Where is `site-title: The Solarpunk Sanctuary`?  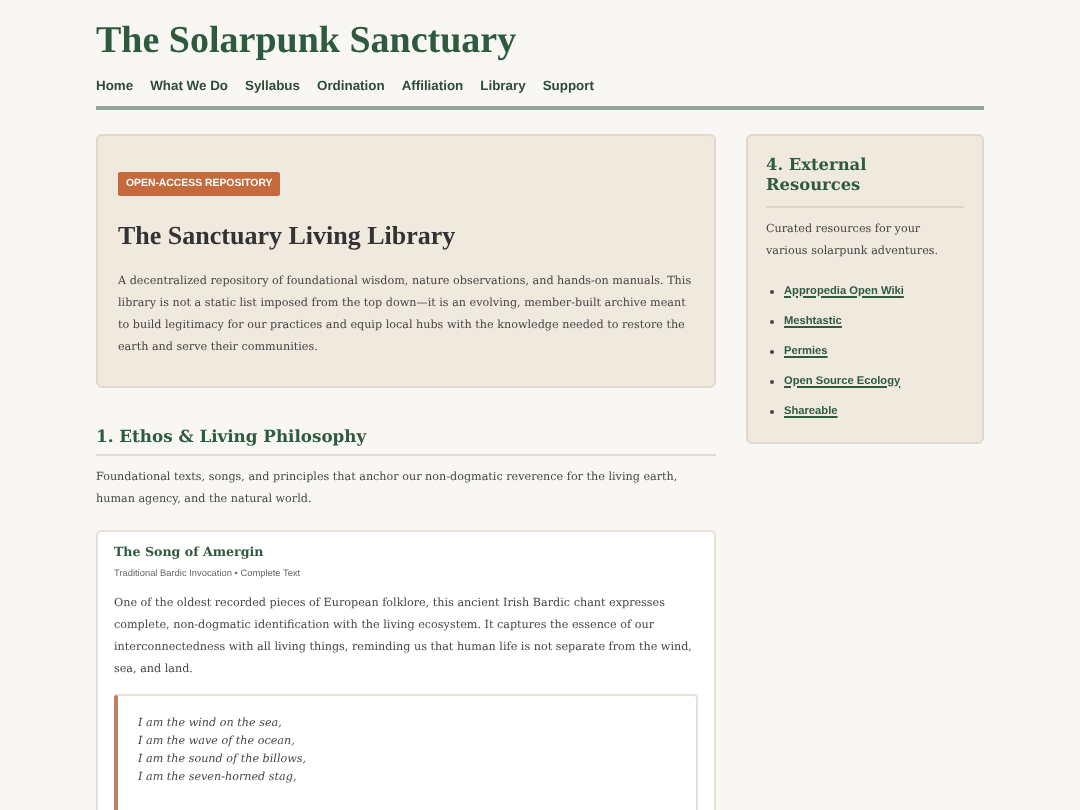 site-title: The Solarpunk Sanctuary is located at coordinates (307, 42).